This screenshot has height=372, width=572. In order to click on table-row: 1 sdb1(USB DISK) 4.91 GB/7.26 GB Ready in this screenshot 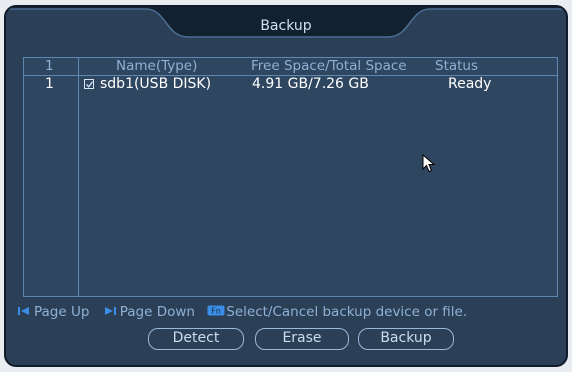, I will do `click(290, 85)`.